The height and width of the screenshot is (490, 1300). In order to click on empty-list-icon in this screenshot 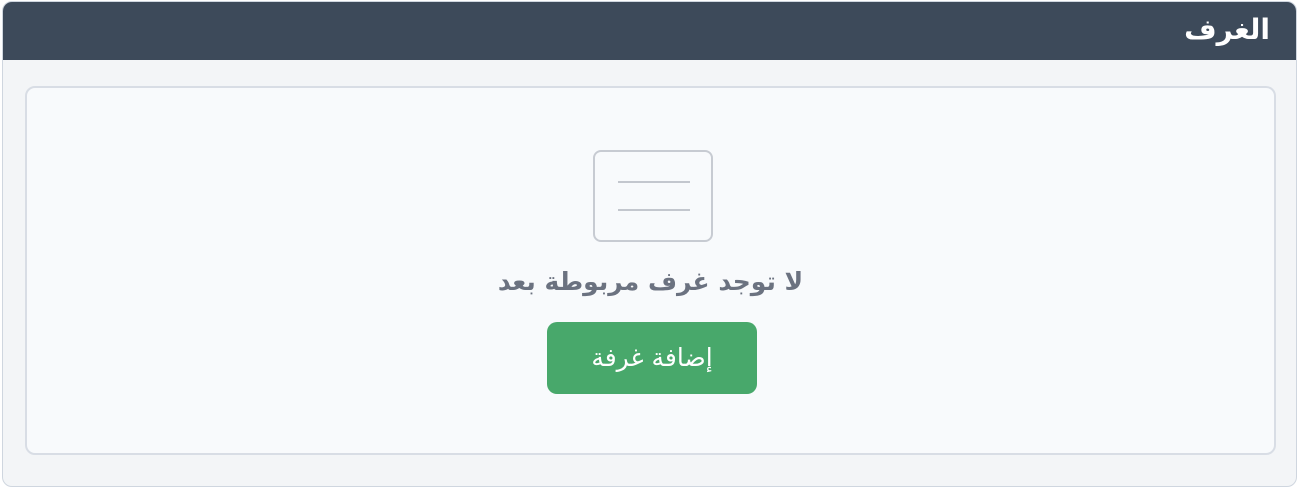, I will do `click(653, 196)`.